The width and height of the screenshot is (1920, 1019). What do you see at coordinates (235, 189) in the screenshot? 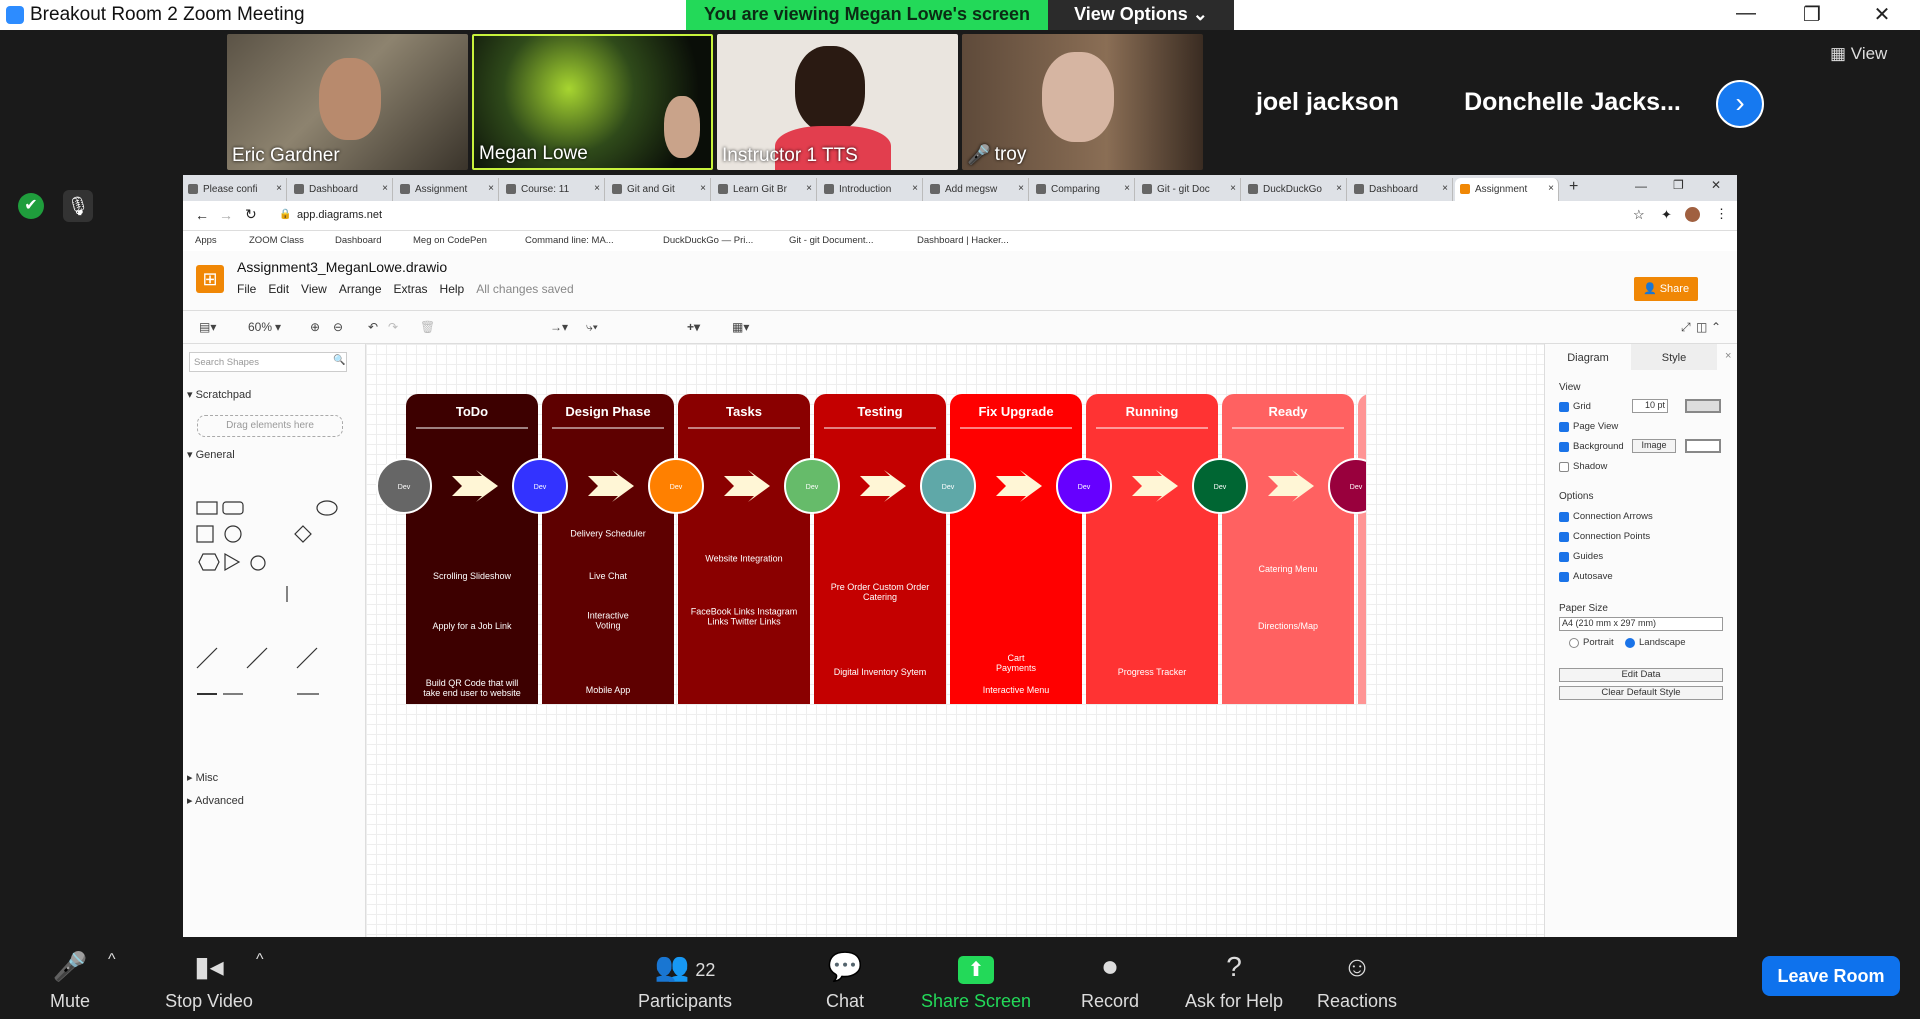
I see `browser-tab: Please confi ×` at bounding box center [235, 189].